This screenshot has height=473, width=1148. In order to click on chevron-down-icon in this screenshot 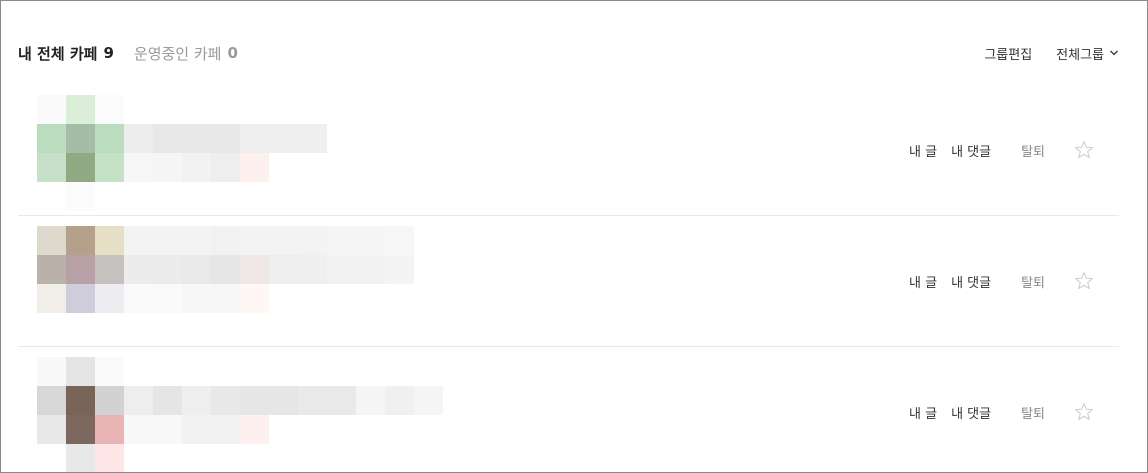, I will do `click(1114, 53)`.